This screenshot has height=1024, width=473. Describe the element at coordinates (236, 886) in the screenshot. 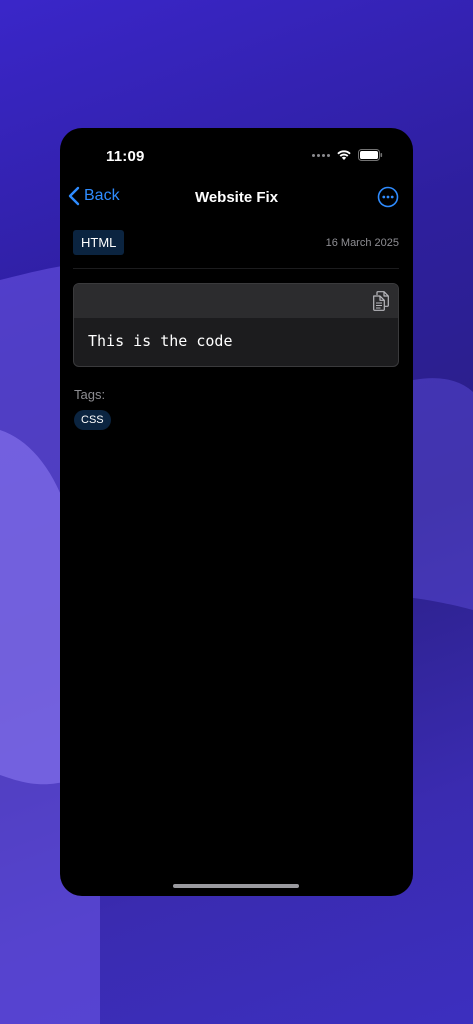

I see `home-indicator` at that location.